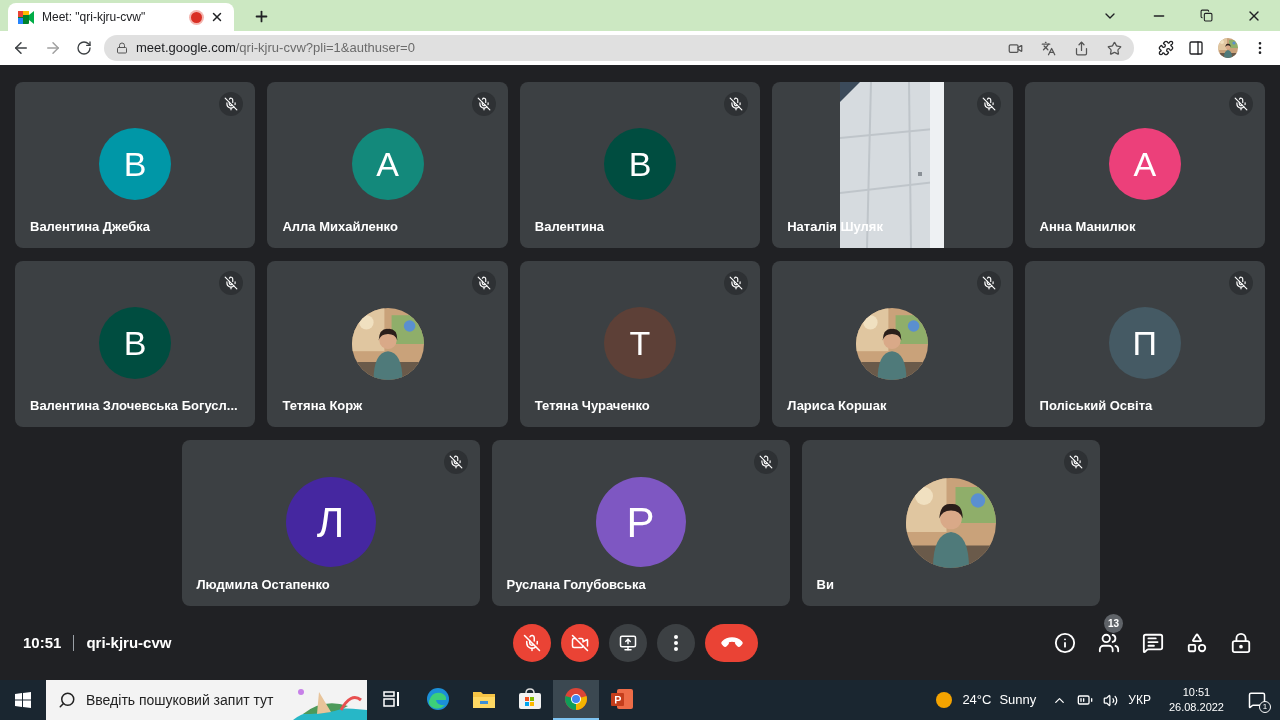  I want to click on extensions-icon, so click(1166, 48).